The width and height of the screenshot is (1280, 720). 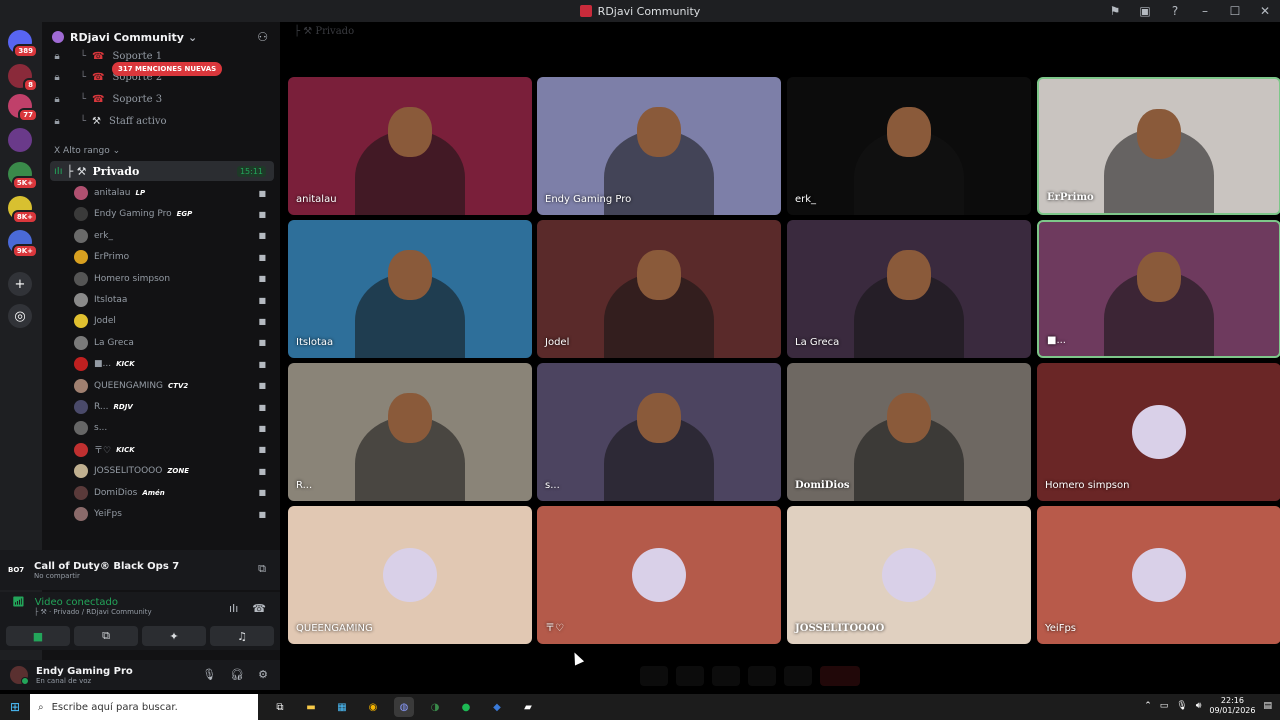 I want to click on discord-icon: ◍, so click(x=404, y=707).